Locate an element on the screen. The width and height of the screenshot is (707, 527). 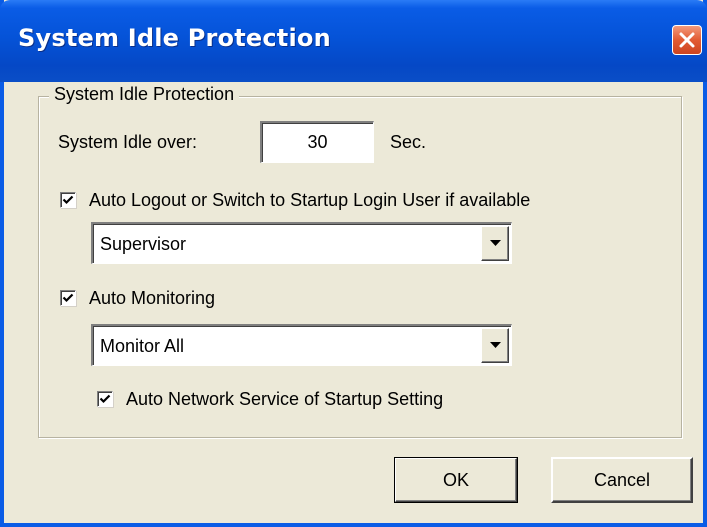
auto-monitoring-label: Auto Monitoring is located at coordinates (152, 298).